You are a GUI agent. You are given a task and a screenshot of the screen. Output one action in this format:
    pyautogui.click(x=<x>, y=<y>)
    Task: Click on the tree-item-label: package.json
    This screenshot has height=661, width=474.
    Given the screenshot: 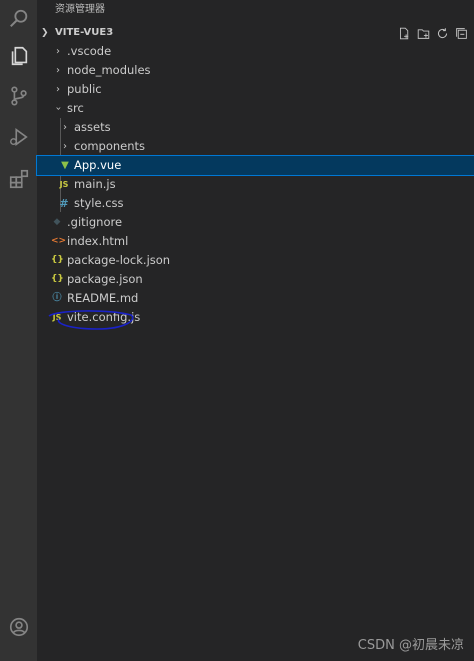 What is the action you would take?
    pyautogui.click(x=105, y=279)
    